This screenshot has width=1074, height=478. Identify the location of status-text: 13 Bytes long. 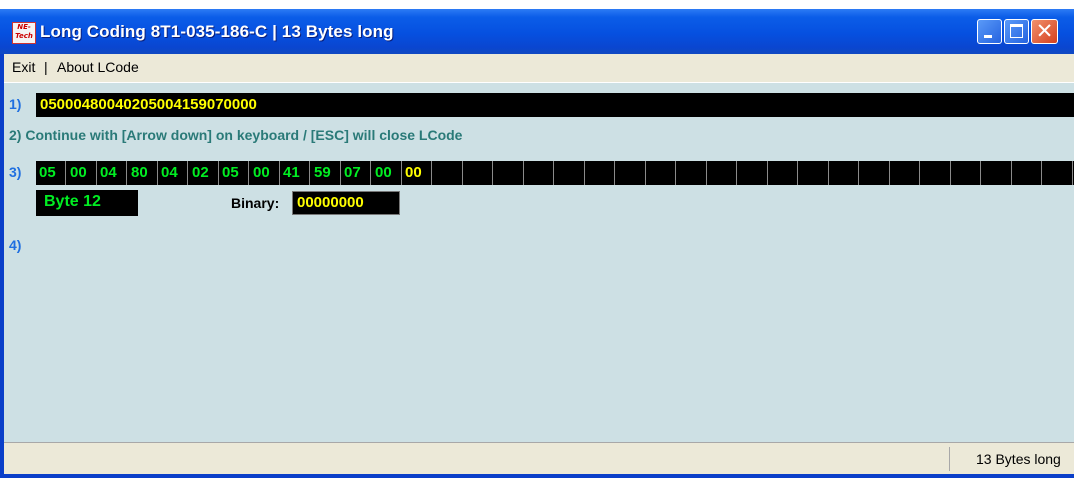
(1018, 459).